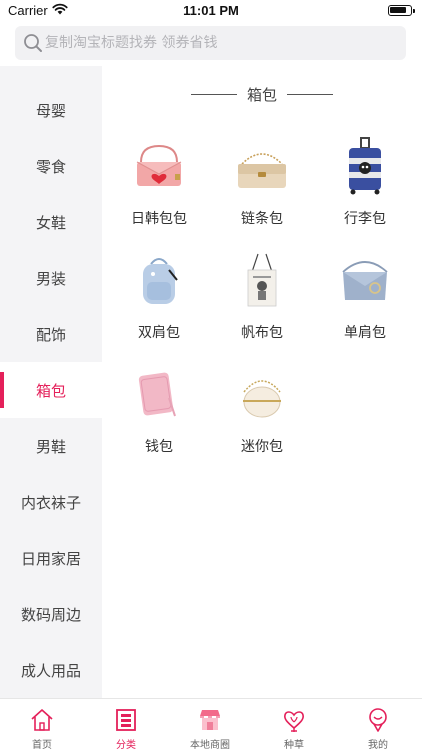 This screenshot has height=750, width=422. I want to click on tab-label: 我的, so click(378, 745).